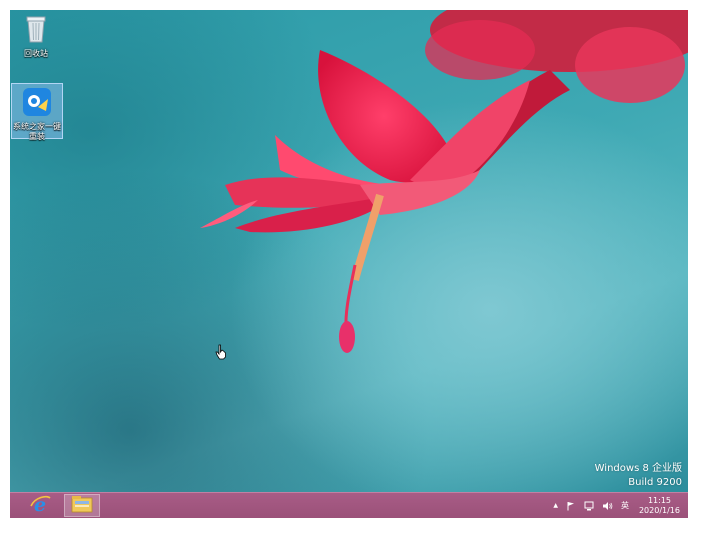 This screenshot has height=538, width=703. Describe the element at coordinates (625, 505) in the screenshot. I see `input-method-indicator: 英` at that location.